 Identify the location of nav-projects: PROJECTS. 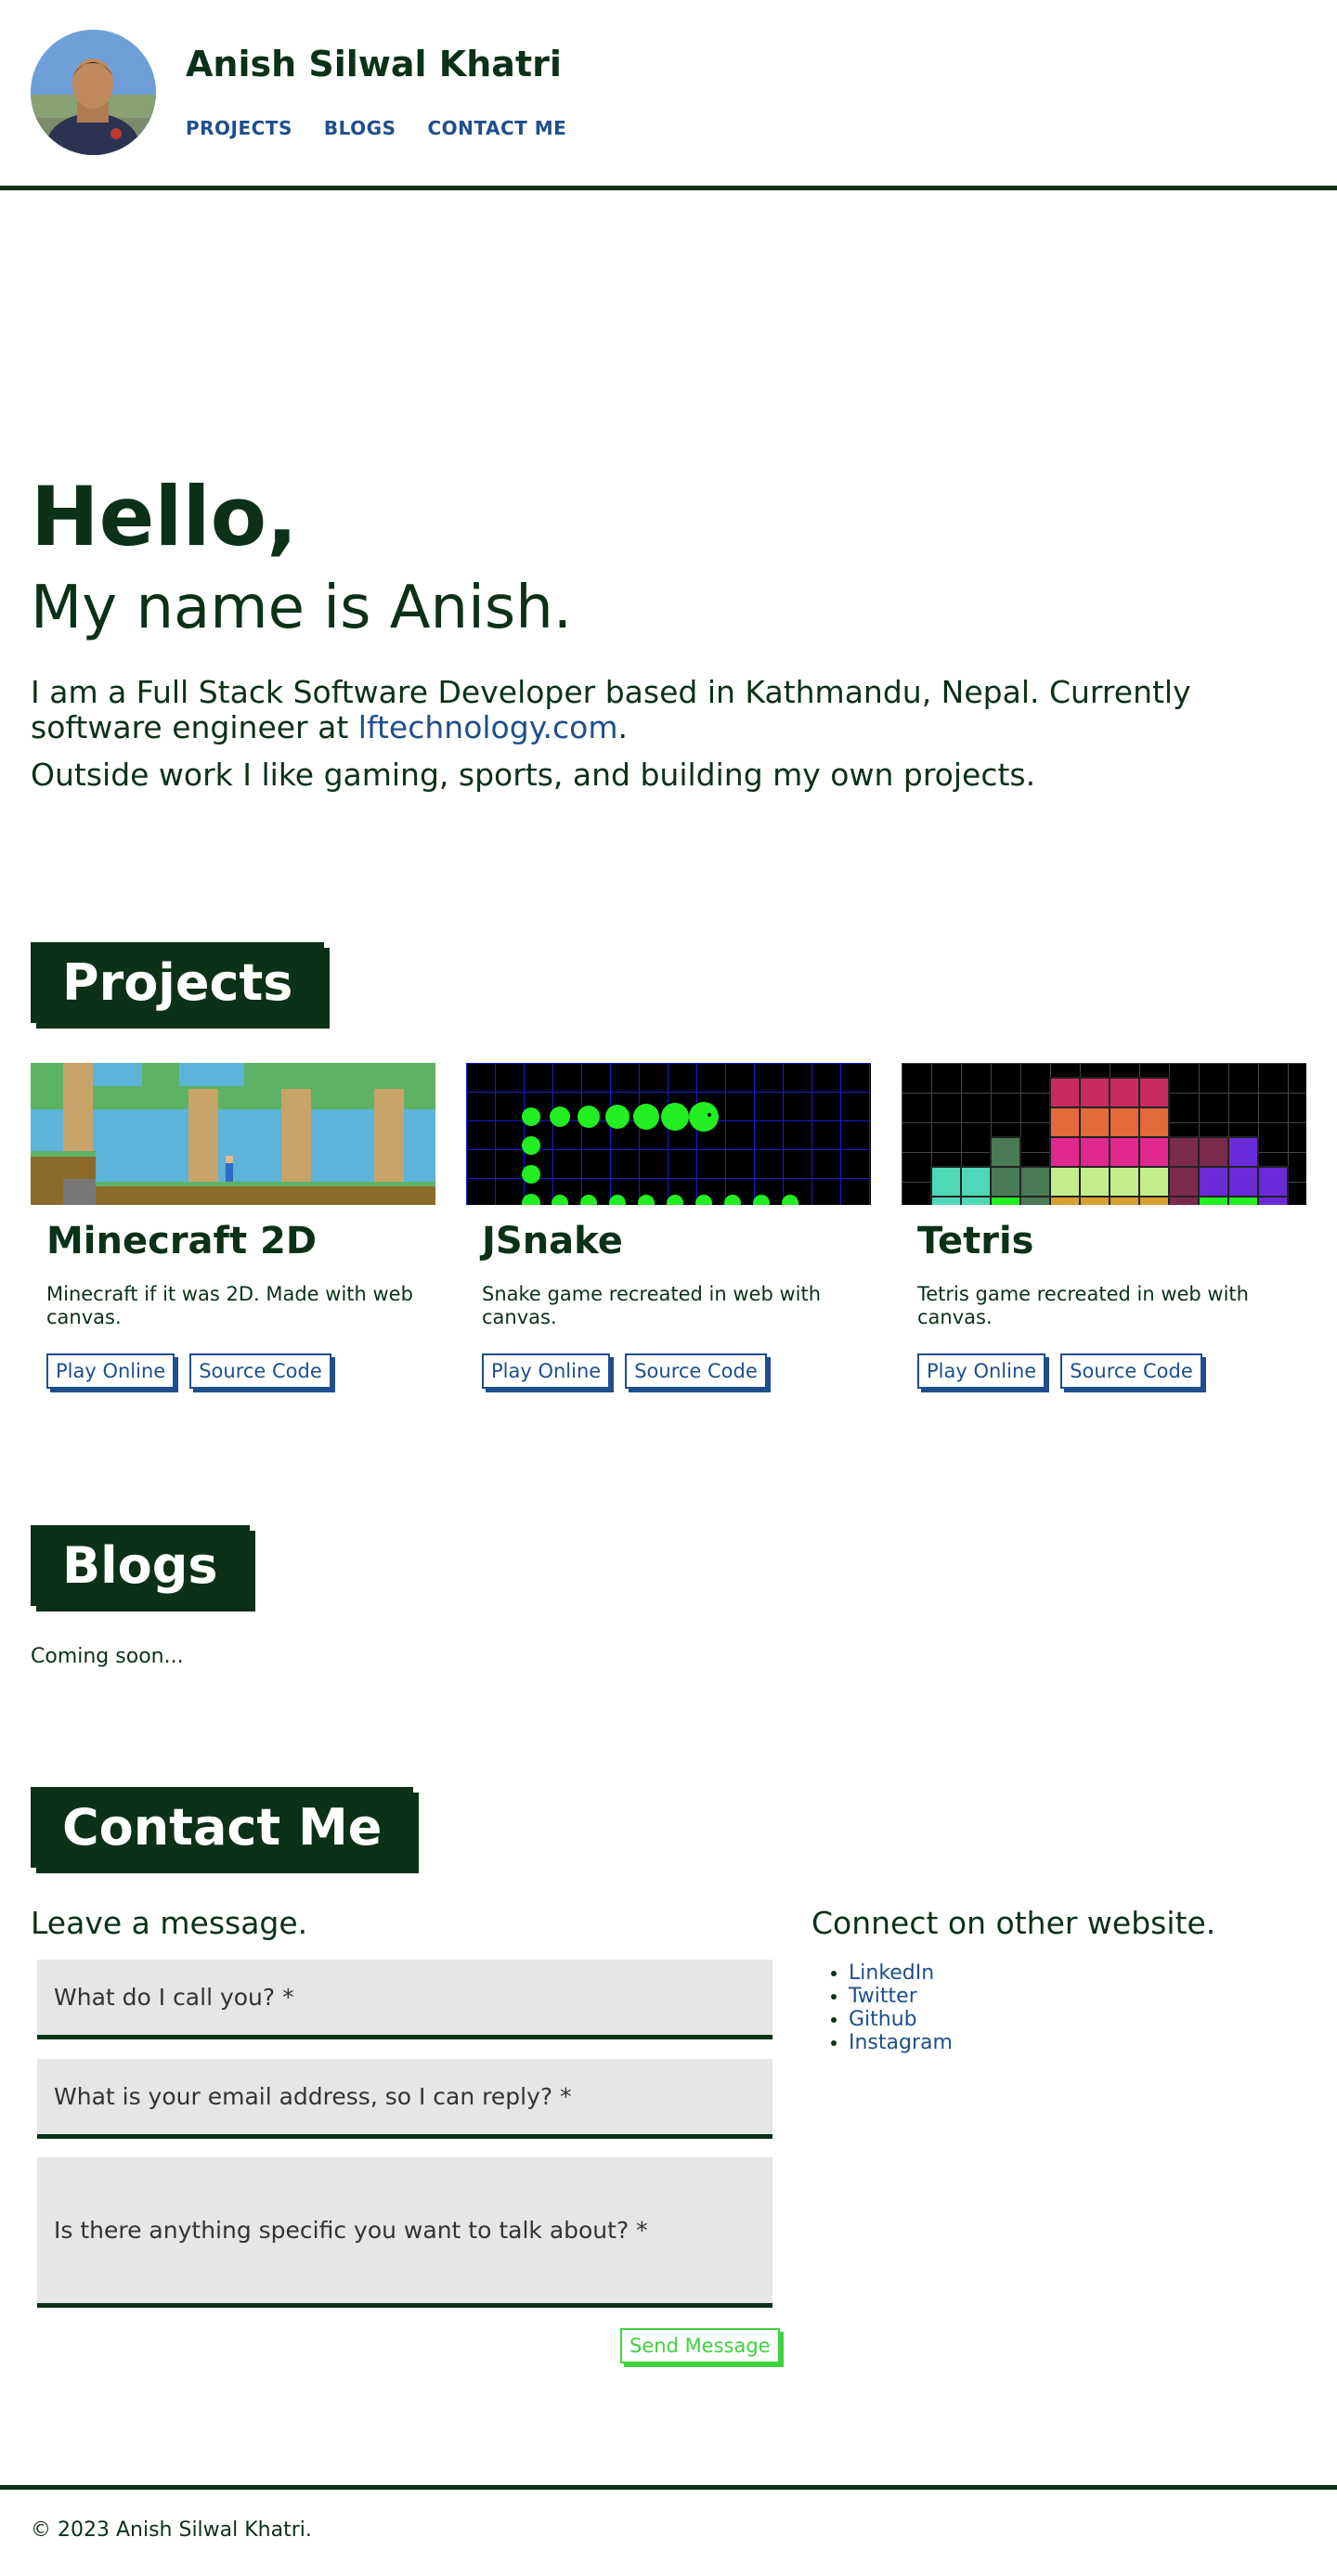
(239, 128).